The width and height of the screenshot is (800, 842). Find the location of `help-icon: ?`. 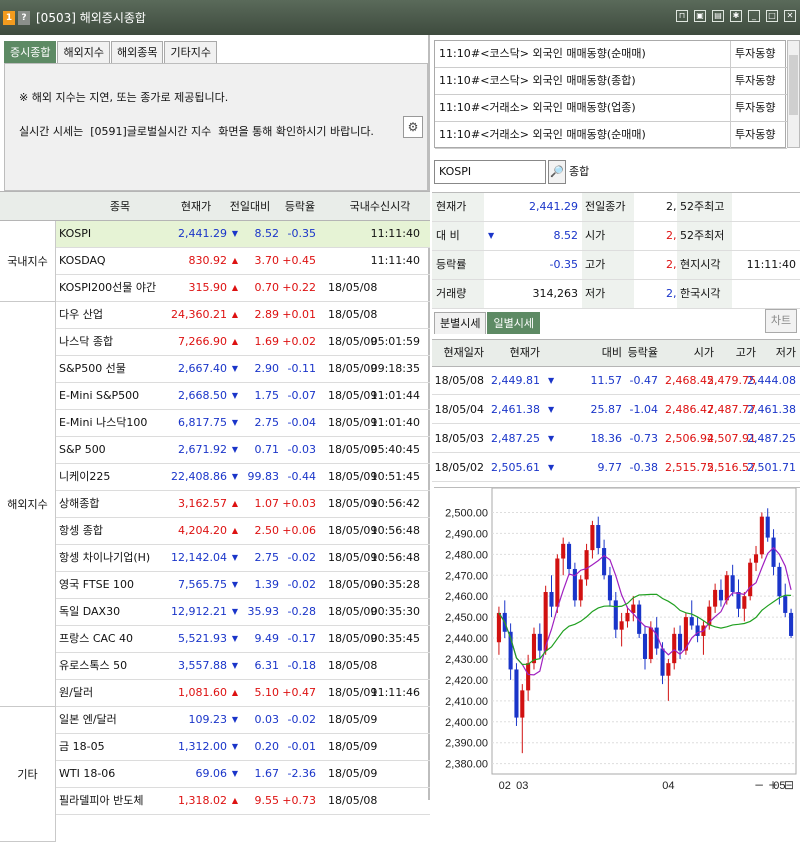

help-icon: ? is located at coordinates (24, 17).